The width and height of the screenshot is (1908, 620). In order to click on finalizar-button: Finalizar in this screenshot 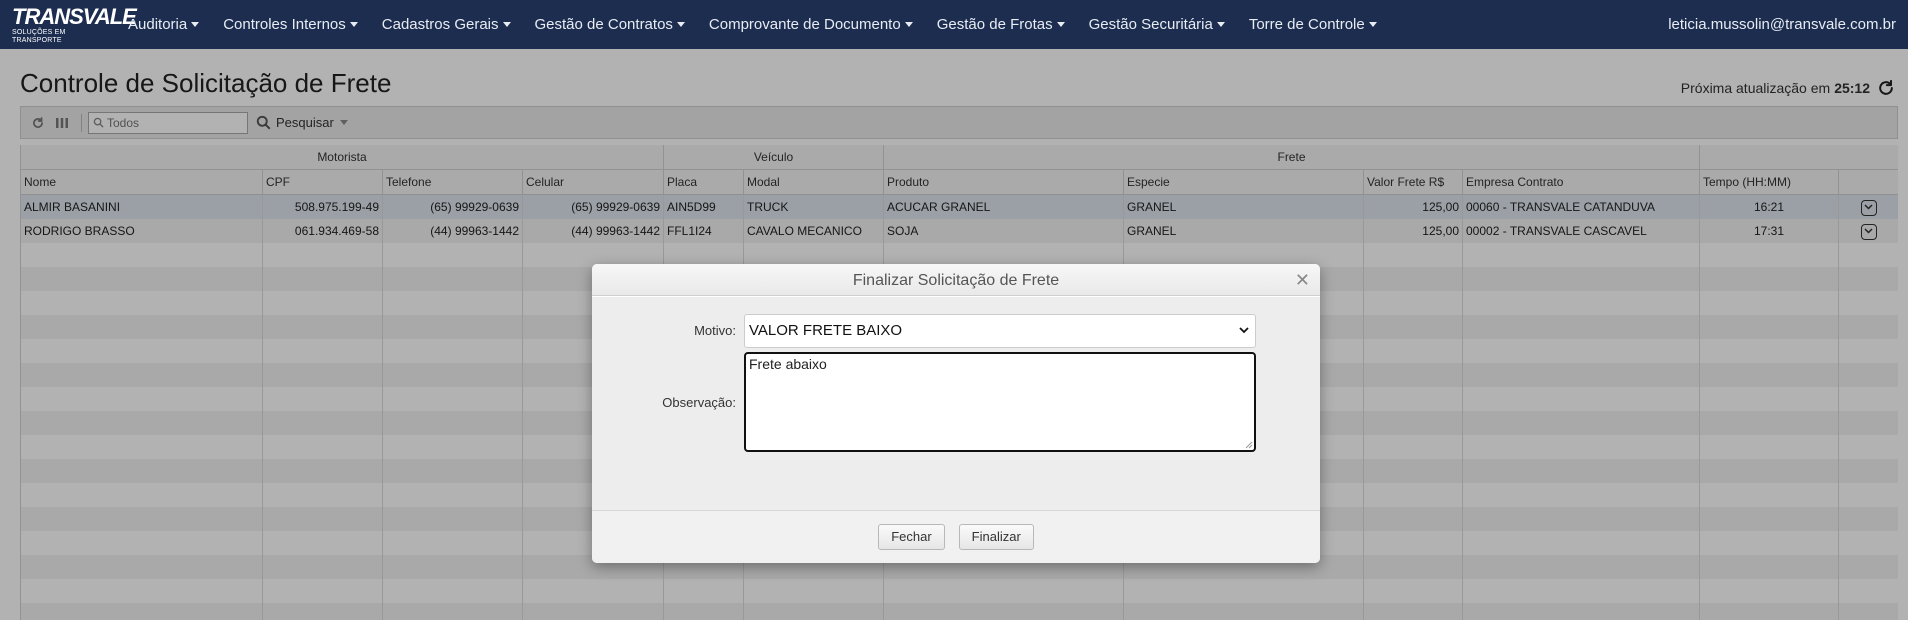, I will do `click(996, 537)`.